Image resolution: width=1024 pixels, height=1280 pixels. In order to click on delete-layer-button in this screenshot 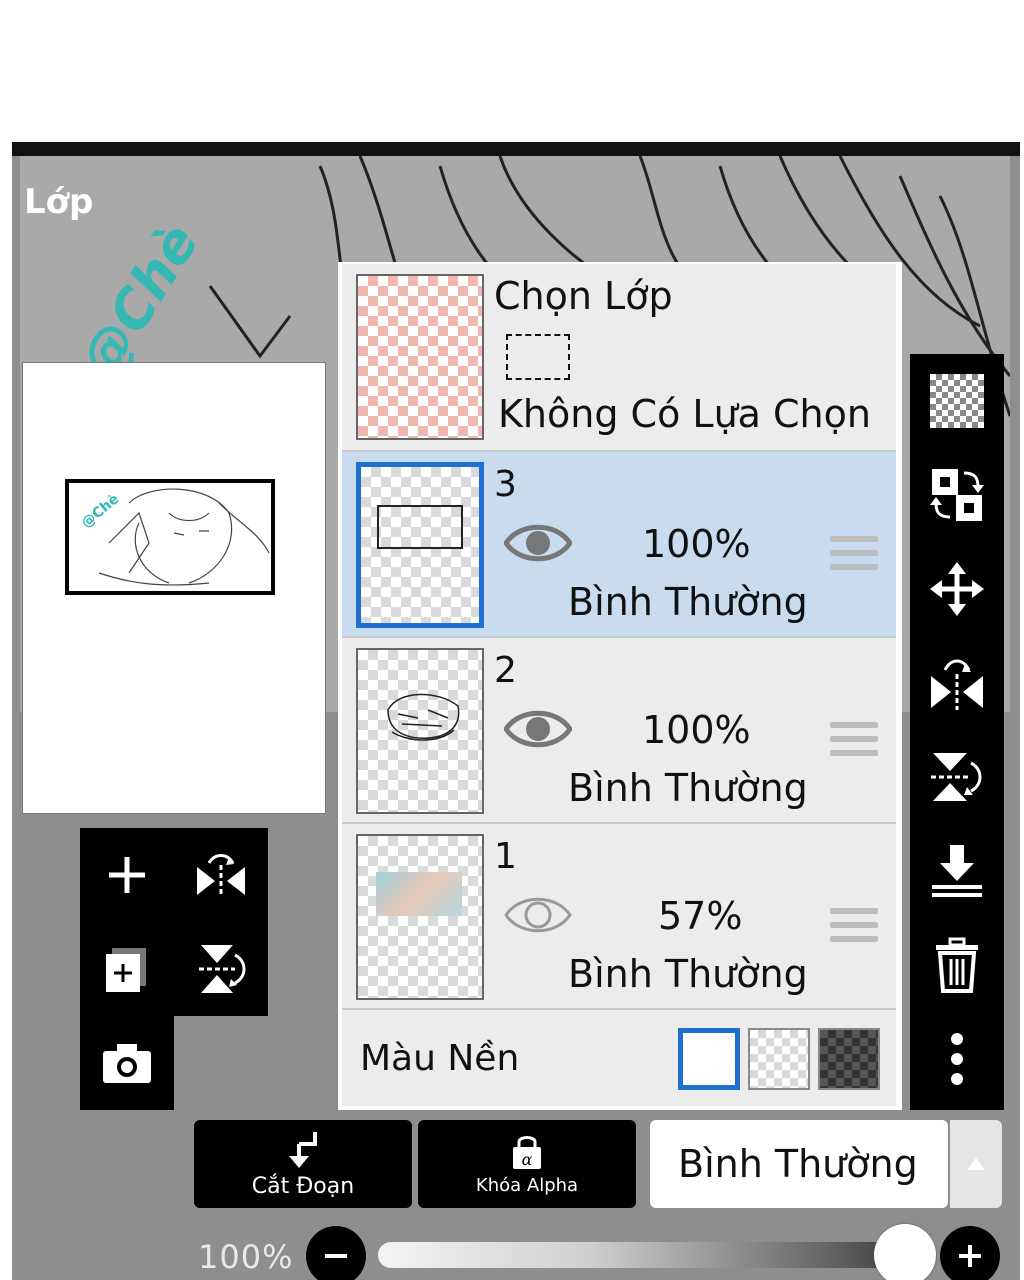, I will do `click(957, 965)`.